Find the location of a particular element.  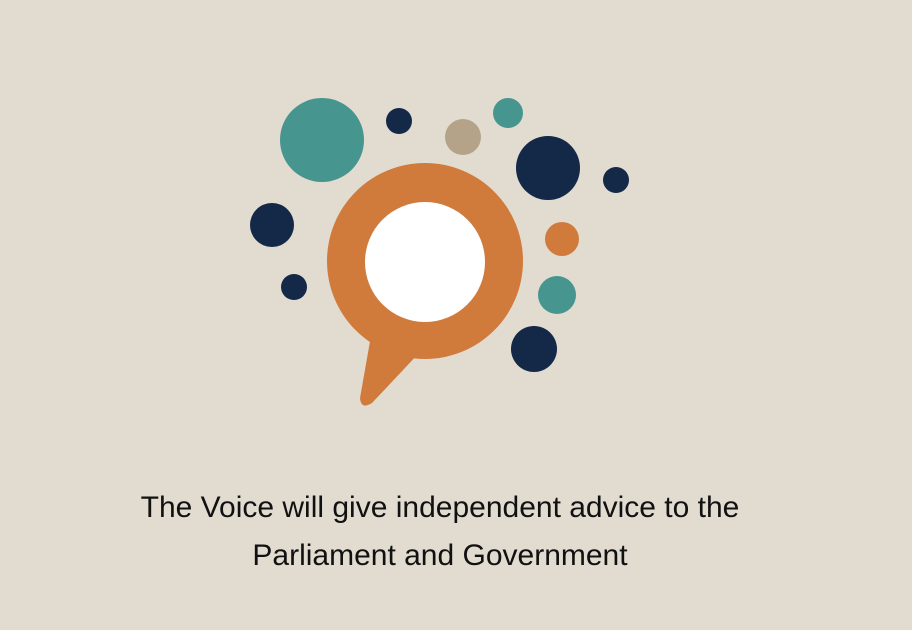

dot-orange-small is located at coordinates (562, 239).